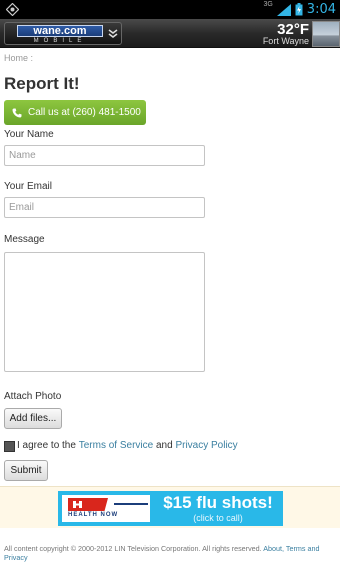  I want to click on logo-subtitle: MOBILE, so click(60, 41).